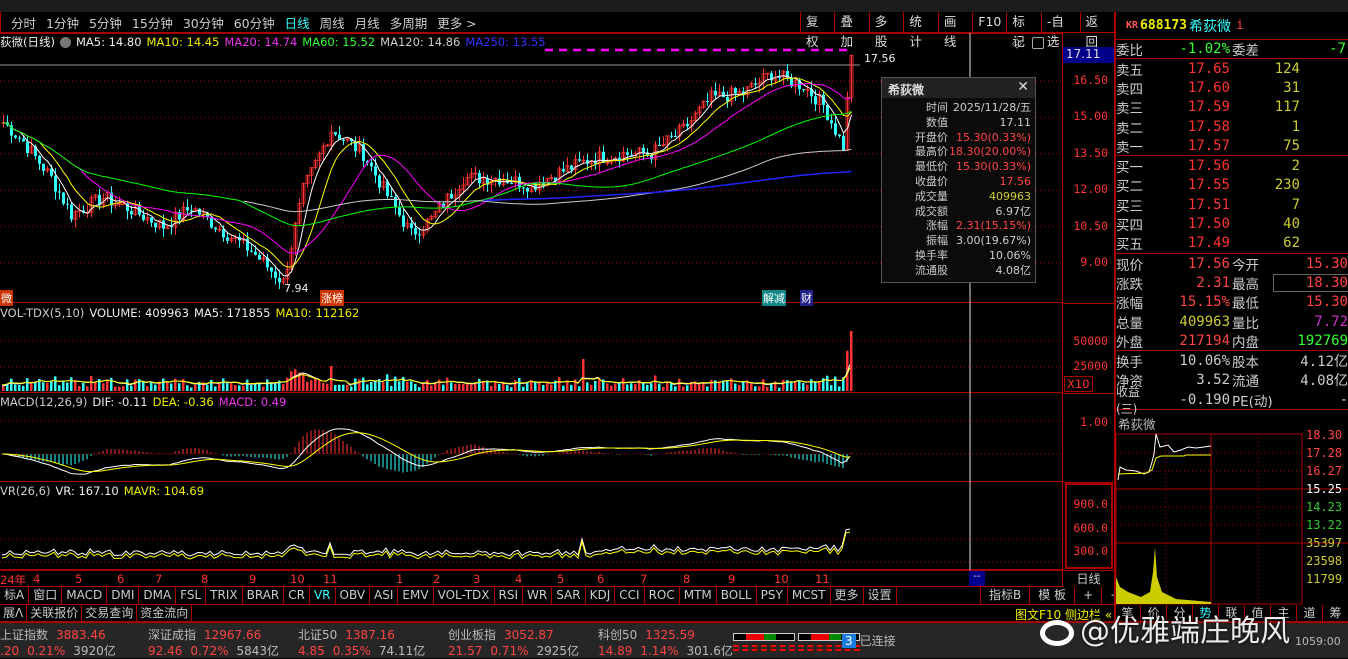  I want to click on connection-status: 3 已连接, so click(869, 640).